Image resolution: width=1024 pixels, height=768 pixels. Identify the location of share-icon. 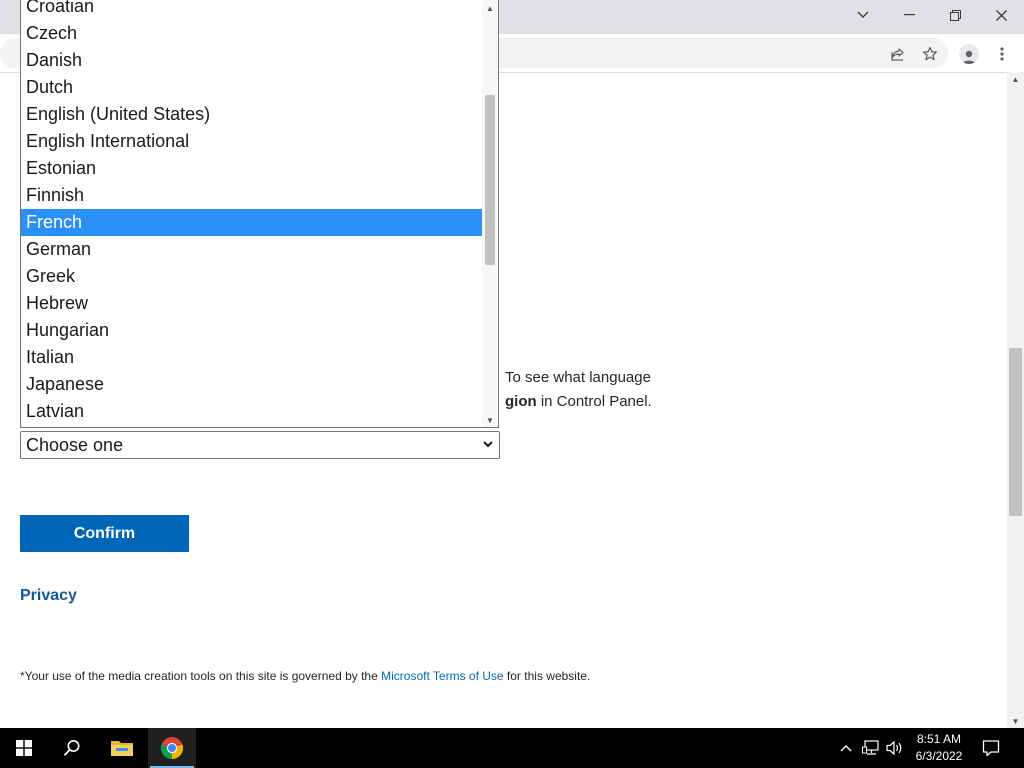
(898, 54).